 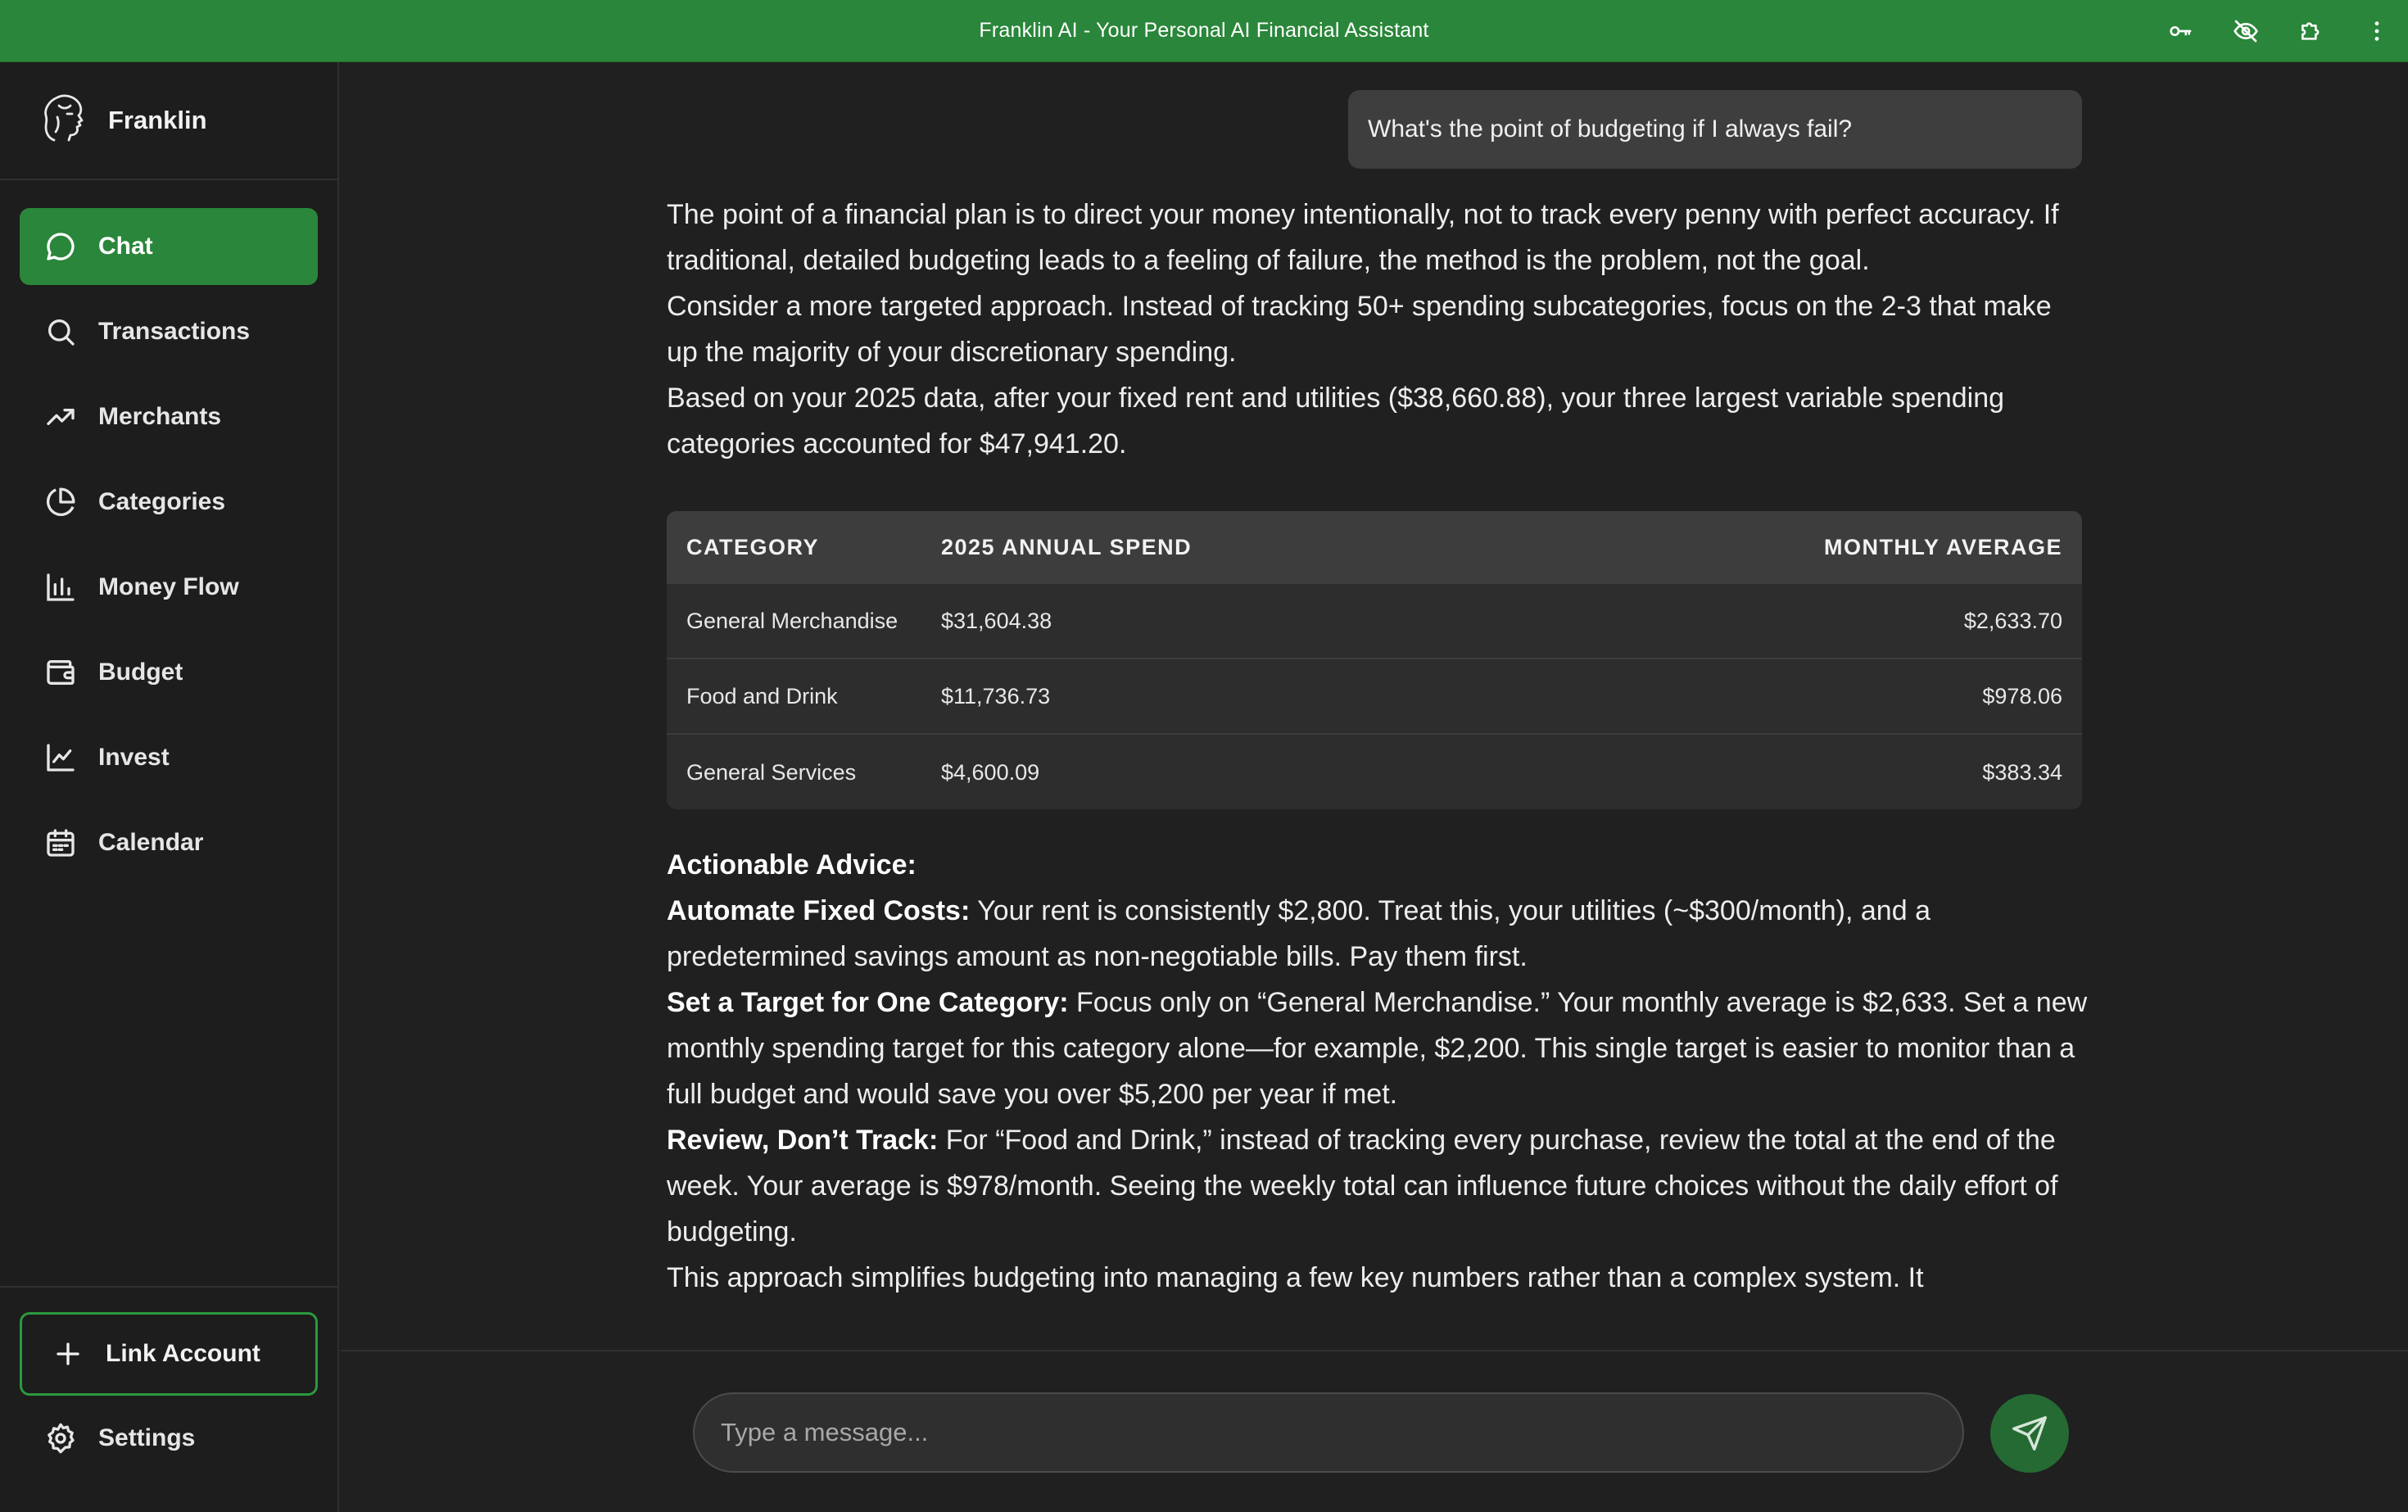 I want to click on table-row: General Services $4,600.09 $383.34, so click(x=1374, y=771).